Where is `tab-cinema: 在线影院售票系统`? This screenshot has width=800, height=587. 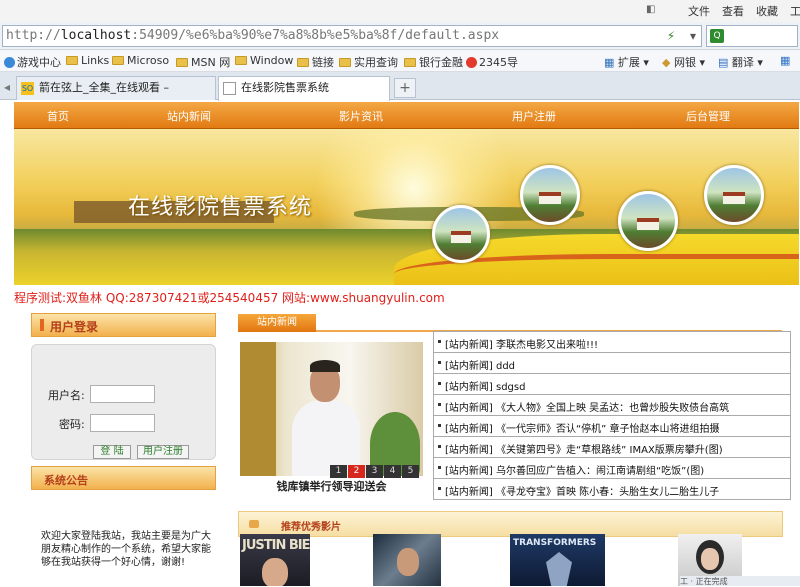 tab-cinema: 在线影院售票系统 is located at coordinates (304, 88).